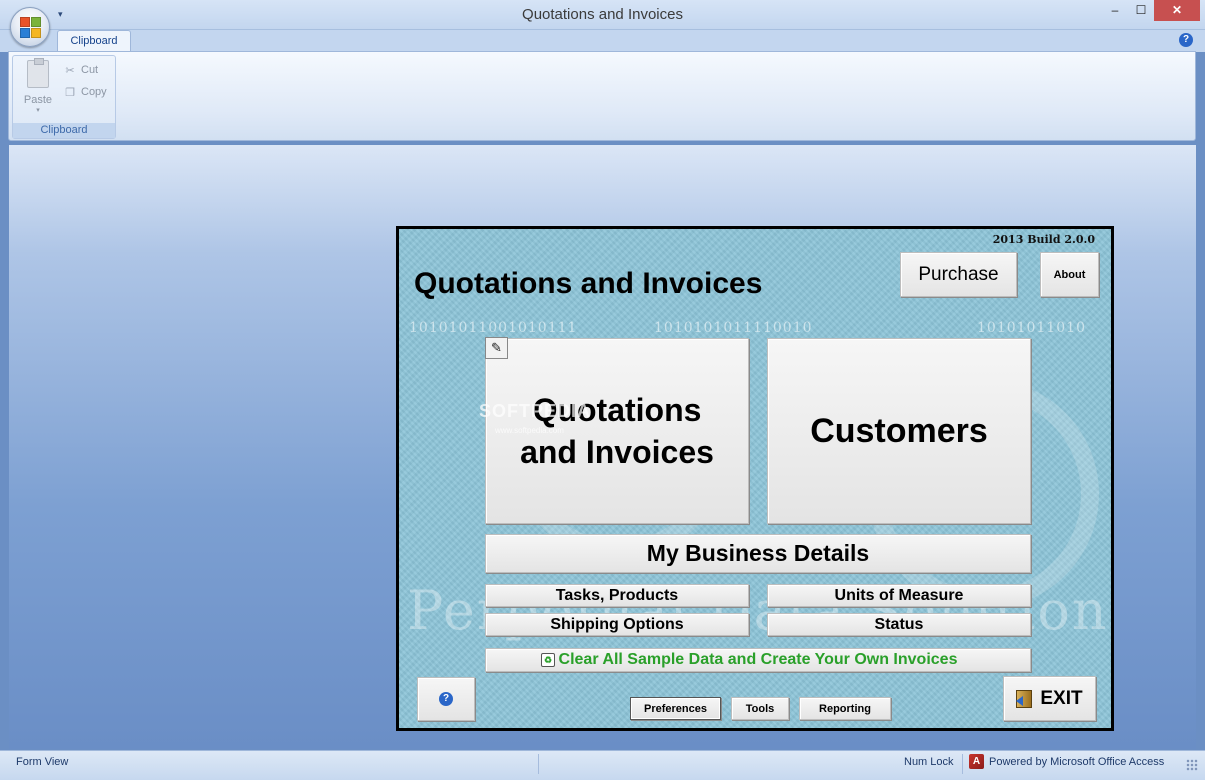 Image resolution: width=1205 pixels, height=780 pixels. Describe the element at coordinates (36, 22) in the screenshot. I see `logo-square-green` at that location.